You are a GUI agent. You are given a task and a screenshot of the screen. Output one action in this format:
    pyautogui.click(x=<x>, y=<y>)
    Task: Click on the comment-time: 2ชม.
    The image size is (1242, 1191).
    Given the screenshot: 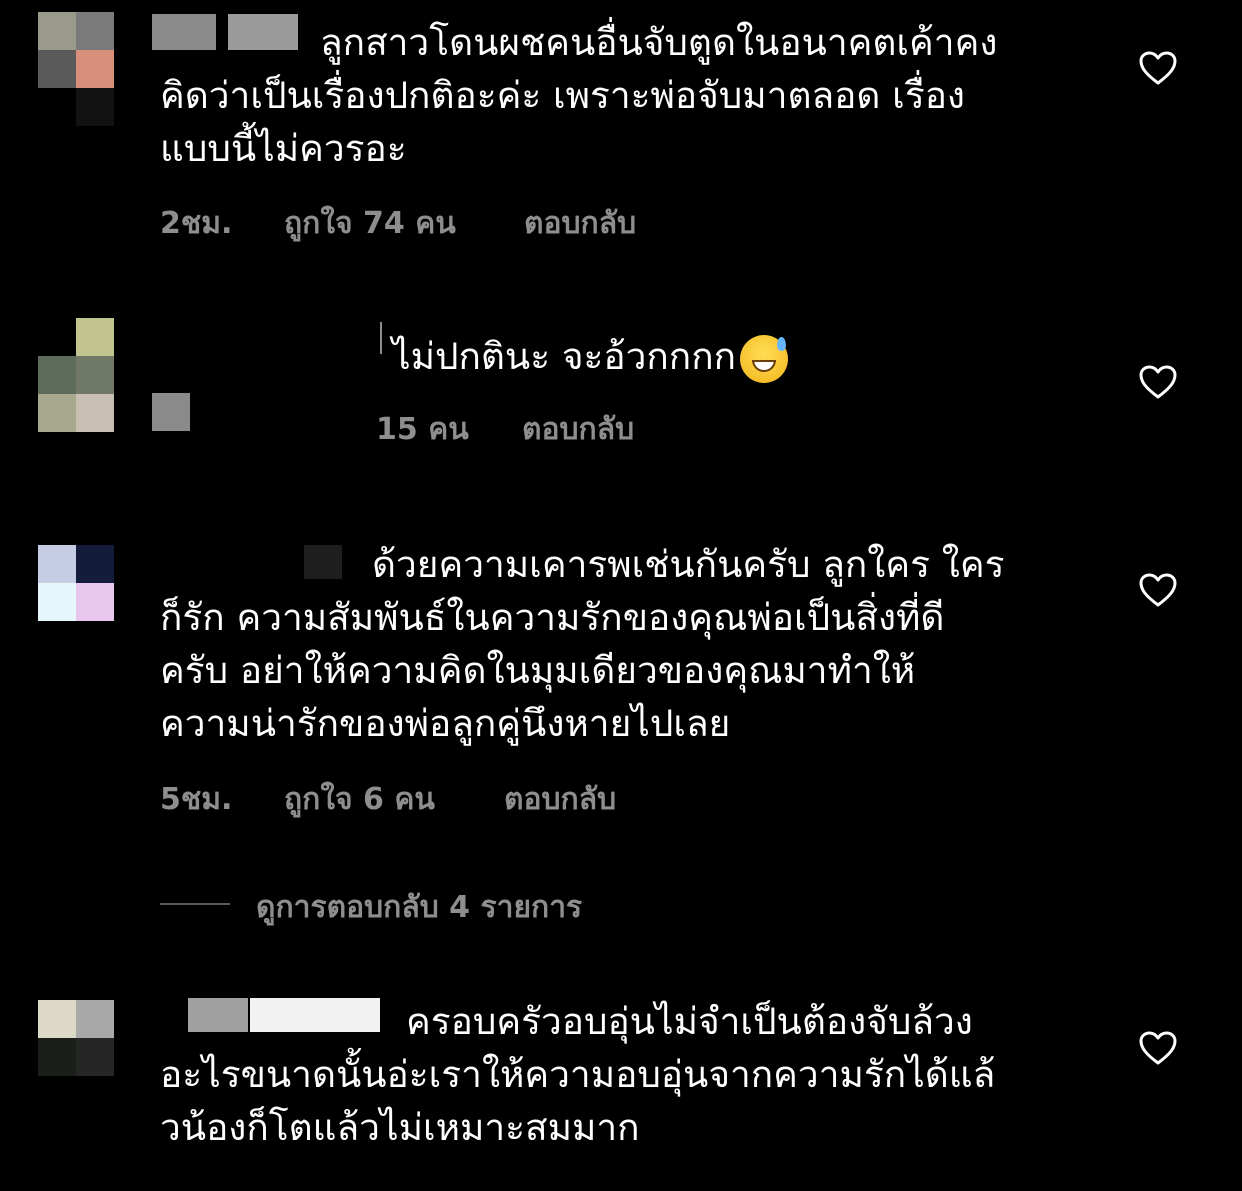 What is the action you would take?
    pyautogui.click(x=196, y=223)
    